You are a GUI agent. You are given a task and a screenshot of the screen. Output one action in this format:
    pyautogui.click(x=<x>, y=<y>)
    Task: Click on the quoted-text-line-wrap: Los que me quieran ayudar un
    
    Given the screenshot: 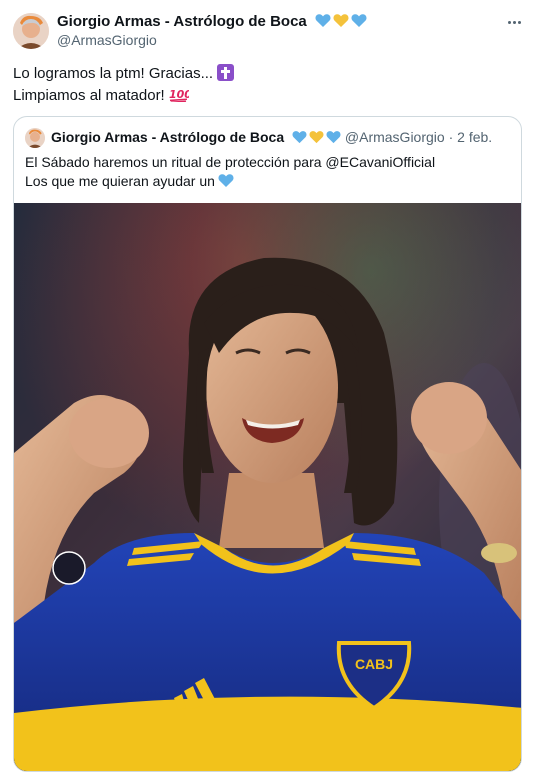 What is the action you would take?
    pyautogui.click(x=230, y=181)
    